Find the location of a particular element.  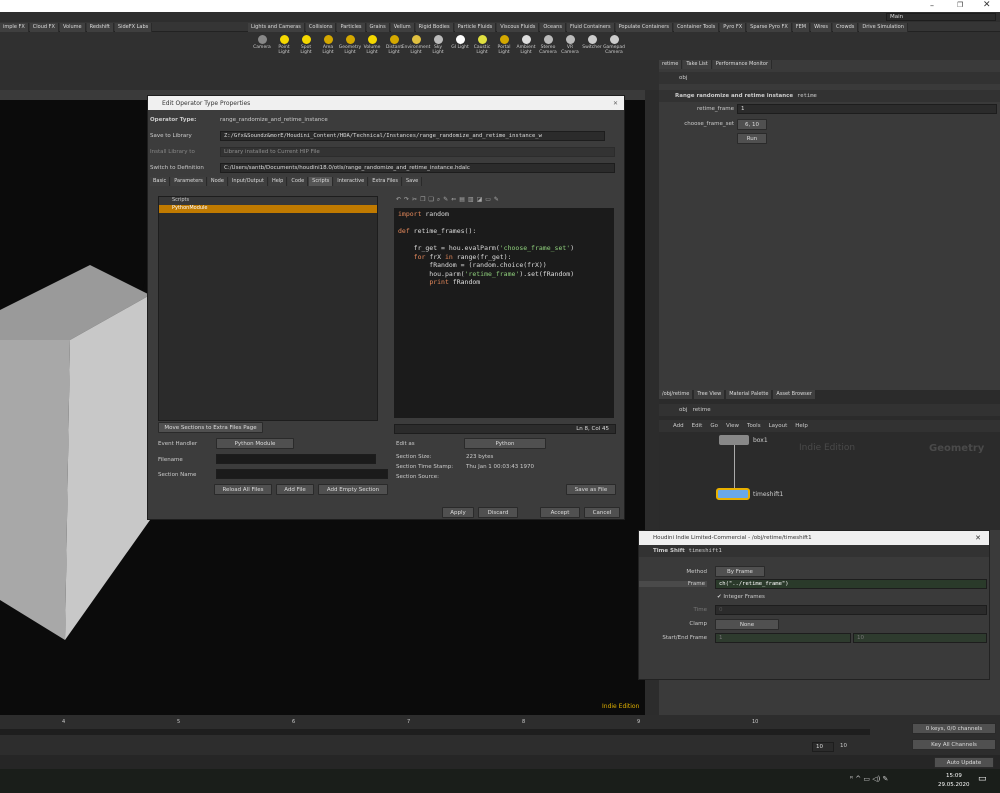

dialog-tab: Extra Files is located at coordinates (385, 181).